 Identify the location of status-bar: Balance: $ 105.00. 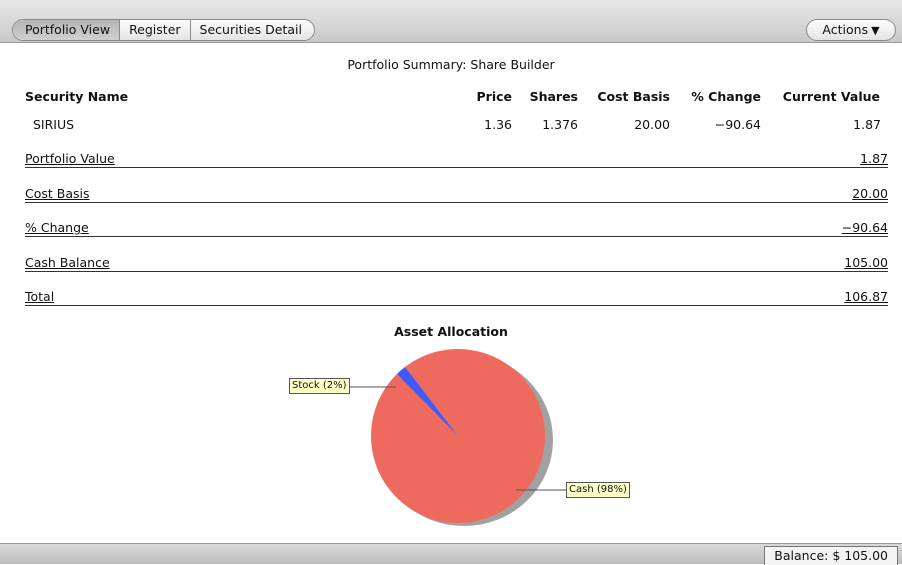
(451, 554).